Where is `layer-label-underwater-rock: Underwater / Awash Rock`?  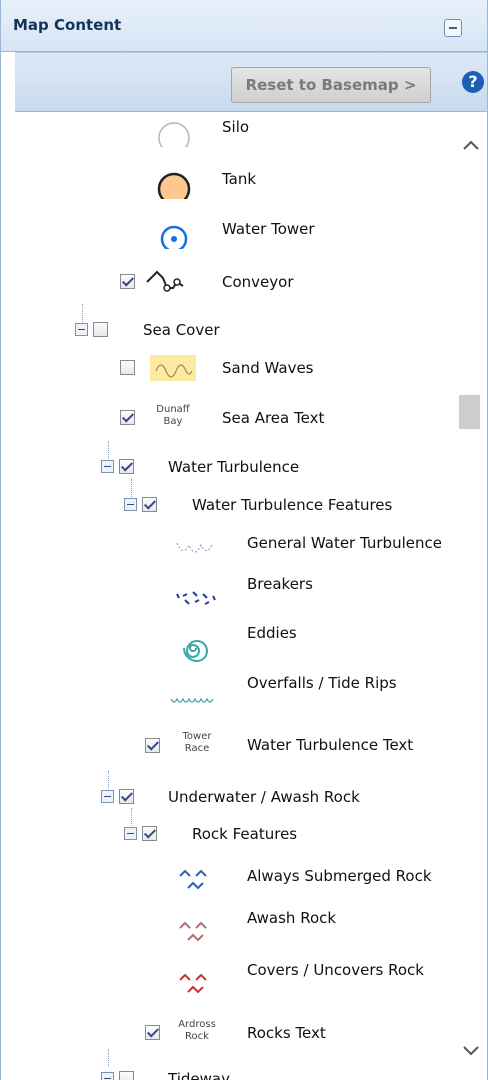
layer-label-underwater-rock: Underwater / Awash Rock is located at coordinates (264, 797).